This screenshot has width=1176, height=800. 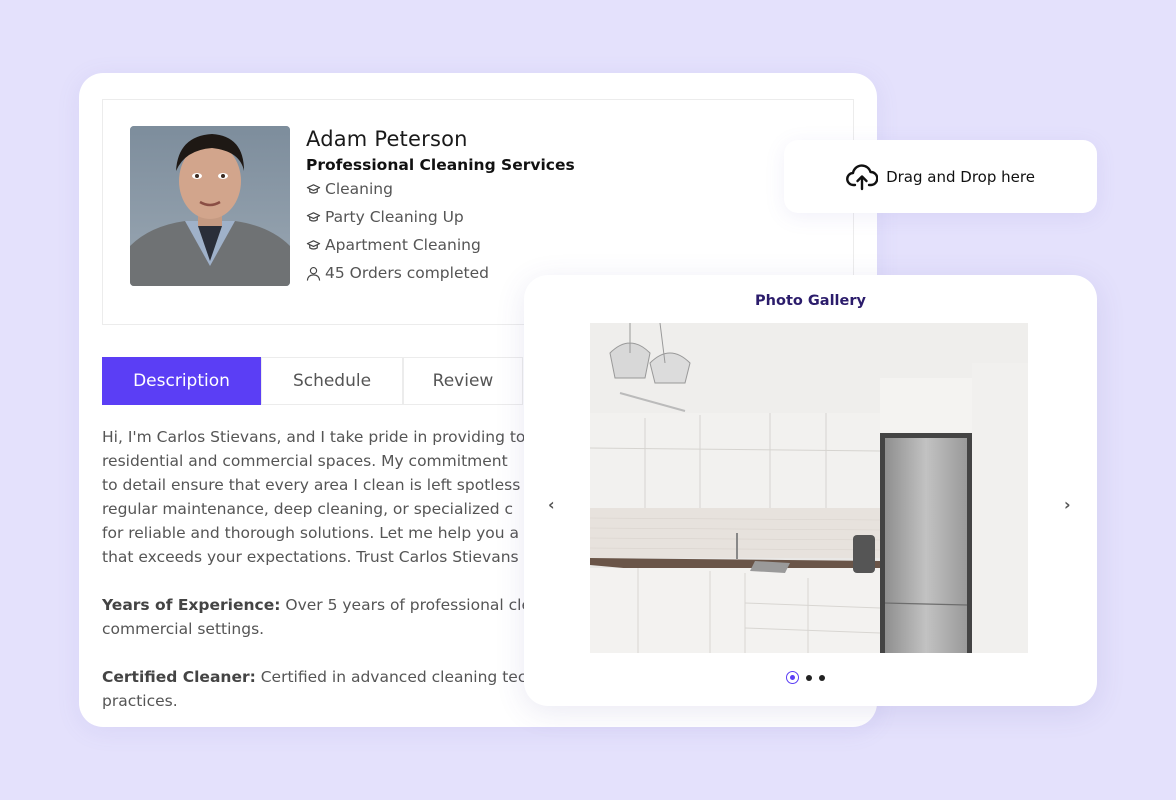 What do you see at coordinates (403, 245) in the screenshot?
I see `skill-label: Apartment Cleaning` at bounding box center [403, 245].